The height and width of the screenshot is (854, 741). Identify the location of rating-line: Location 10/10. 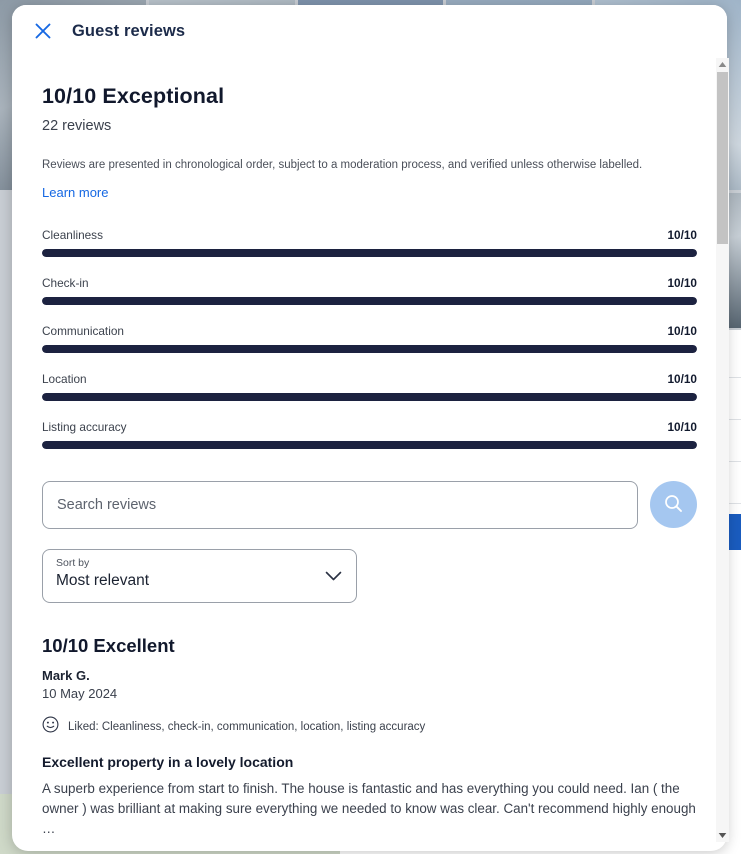
(369, 379).